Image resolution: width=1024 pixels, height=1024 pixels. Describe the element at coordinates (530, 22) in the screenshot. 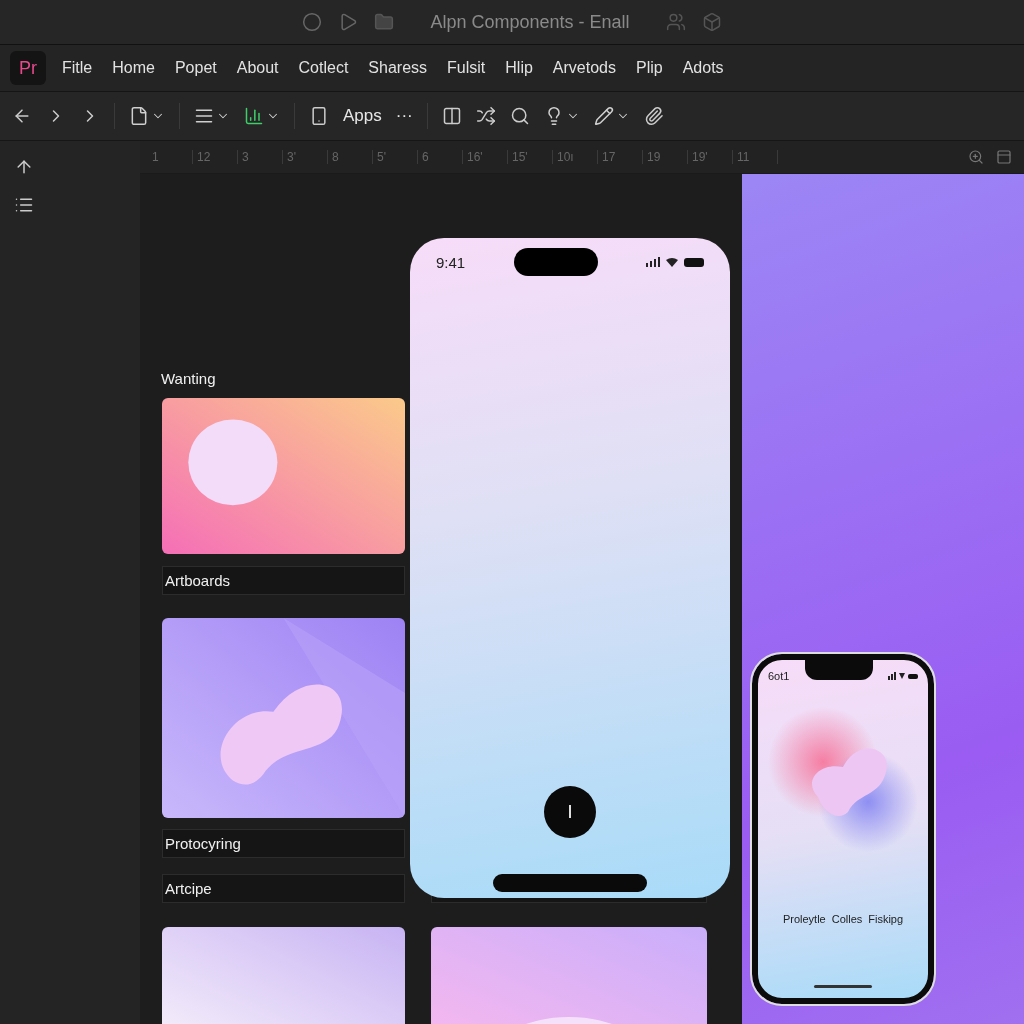

I see `window-title: Alpn Components - Enall` at that location.